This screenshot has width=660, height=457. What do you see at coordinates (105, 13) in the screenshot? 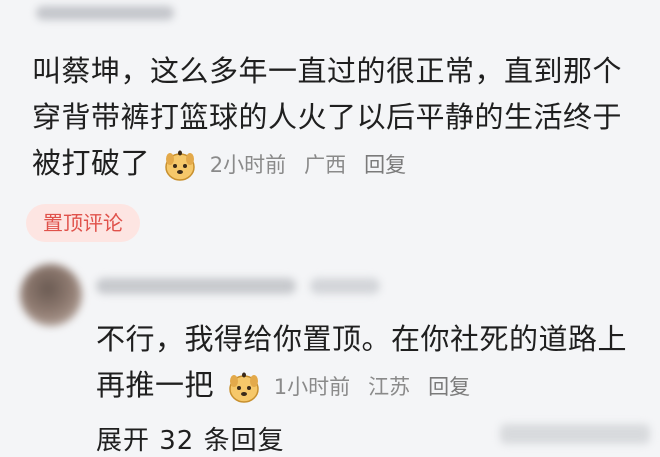
I see `top-comment-username-blurred` at bounding box center [105, 13].